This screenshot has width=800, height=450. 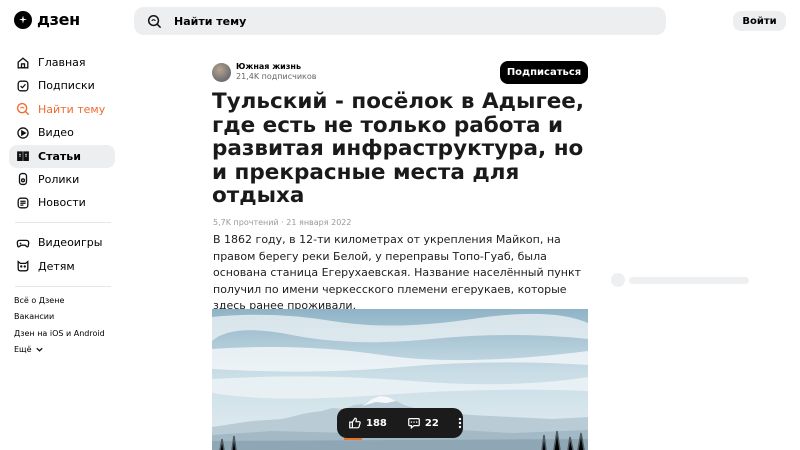 What do you see at coordinates (59, 350) in the screenshot?
I see `footer-more: Ещё` at bounding box center [59, 350].